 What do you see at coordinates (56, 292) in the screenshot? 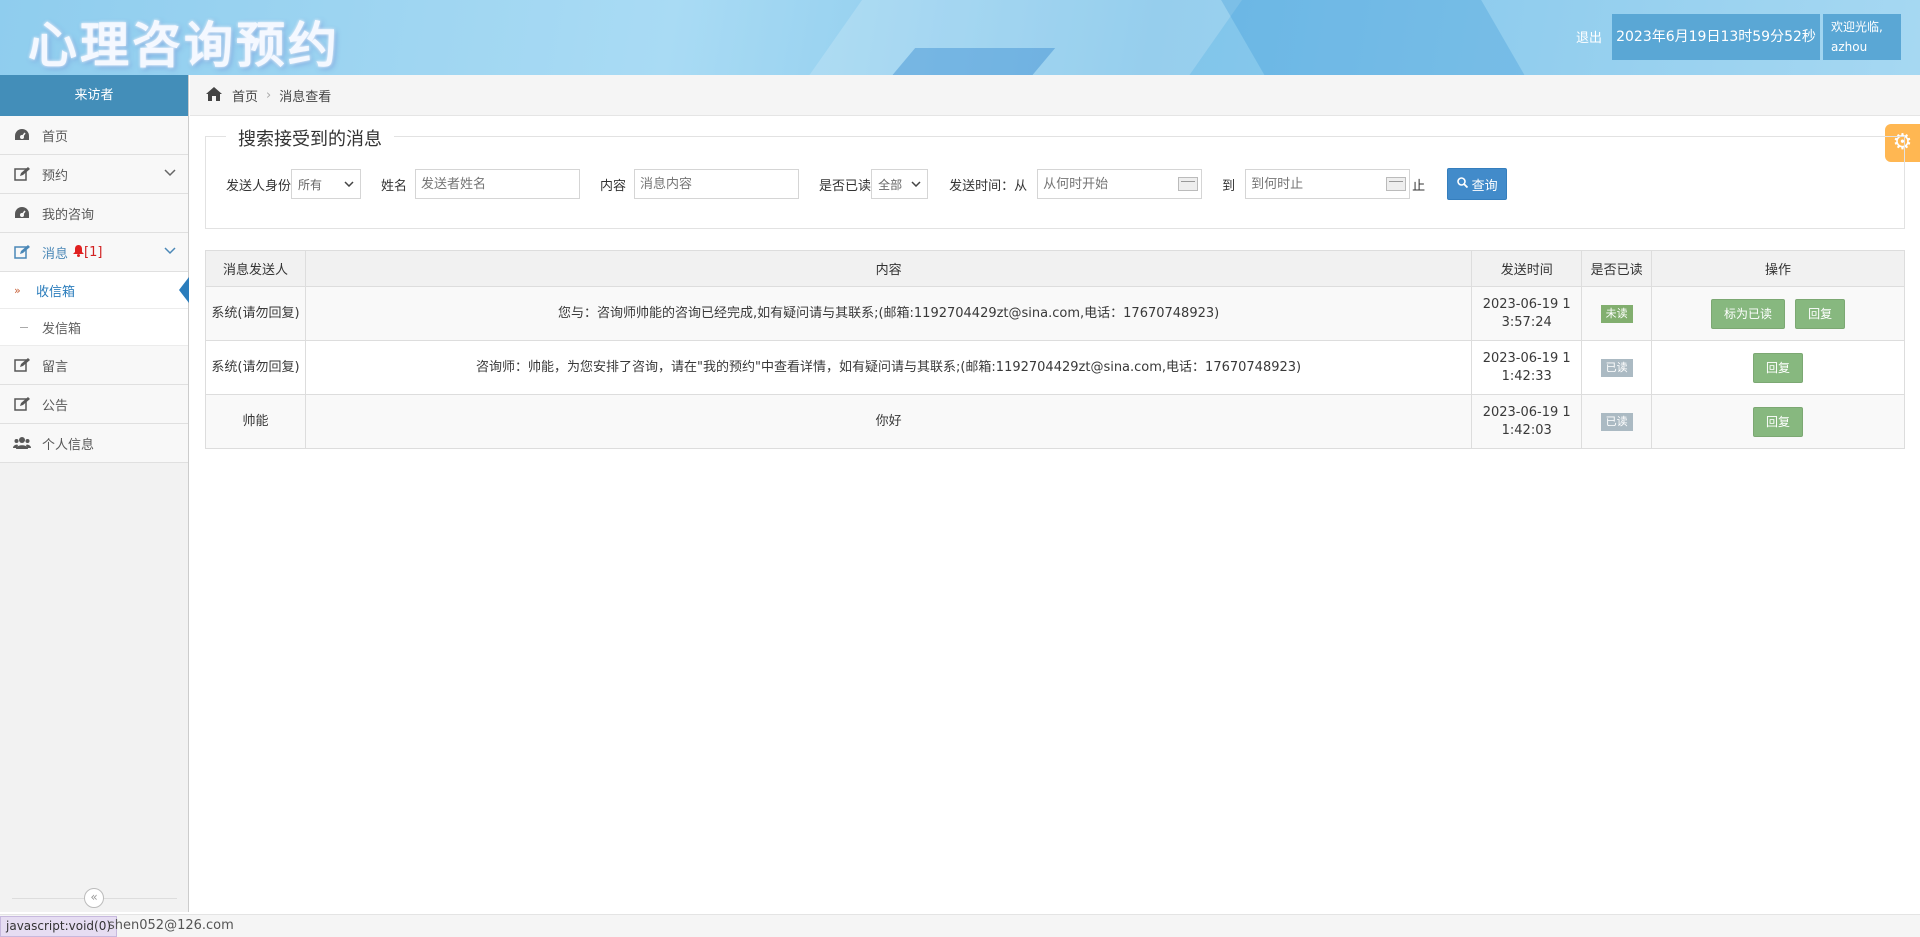
I see `sidebar-item-label: 收信箱` at bounding box center [56, 292].